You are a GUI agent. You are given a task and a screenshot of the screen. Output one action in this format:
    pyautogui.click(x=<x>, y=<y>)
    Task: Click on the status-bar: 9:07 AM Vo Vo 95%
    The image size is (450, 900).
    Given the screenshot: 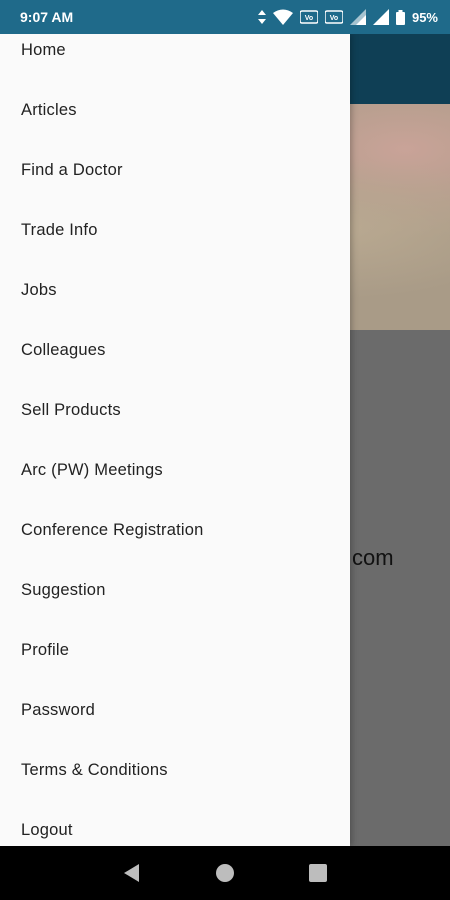 What is the action you would take?
    pyautogui.click(x=225, y=17)
    